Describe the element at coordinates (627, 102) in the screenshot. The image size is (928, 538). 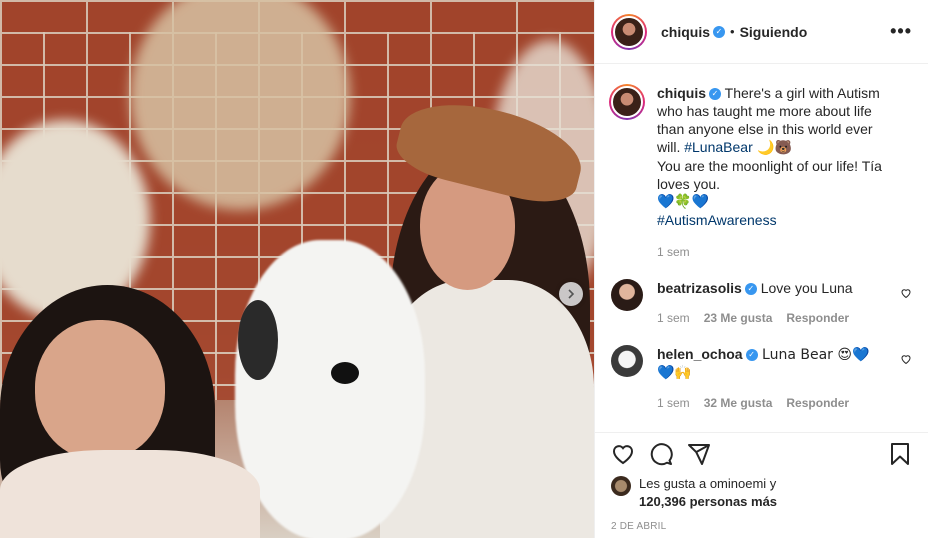
I see `caption-avatar` at that location.